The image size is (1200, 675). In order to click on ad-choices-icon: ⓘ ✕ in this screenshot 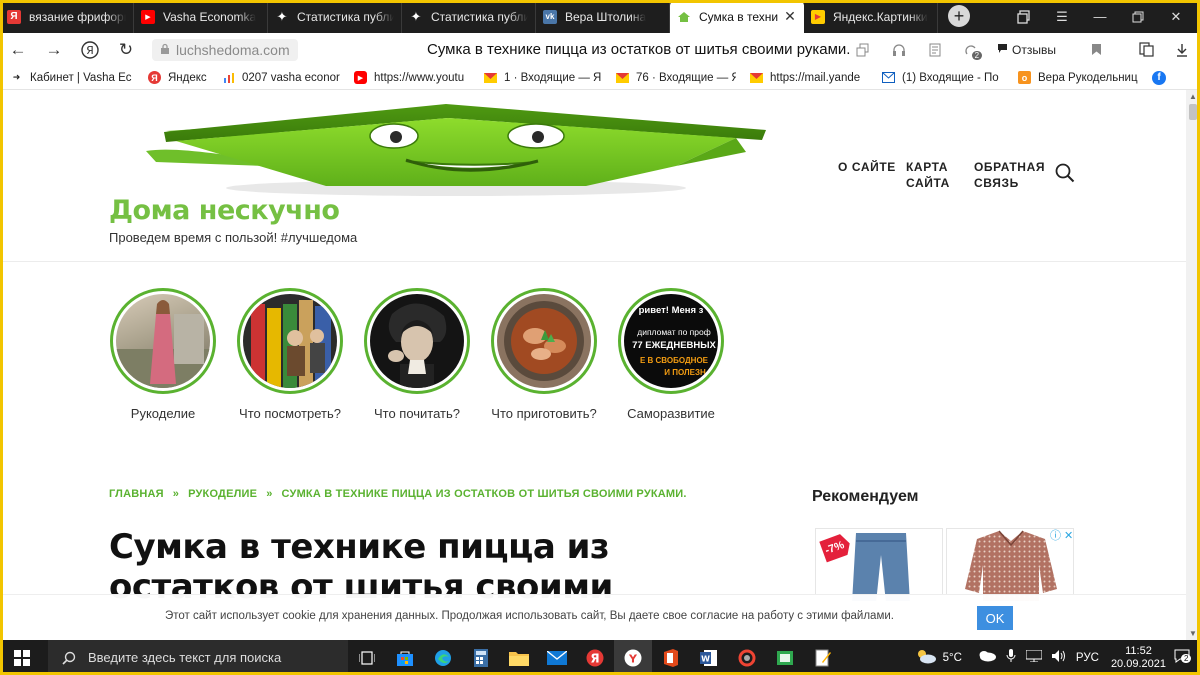, I will do `click(1061, 535)`.